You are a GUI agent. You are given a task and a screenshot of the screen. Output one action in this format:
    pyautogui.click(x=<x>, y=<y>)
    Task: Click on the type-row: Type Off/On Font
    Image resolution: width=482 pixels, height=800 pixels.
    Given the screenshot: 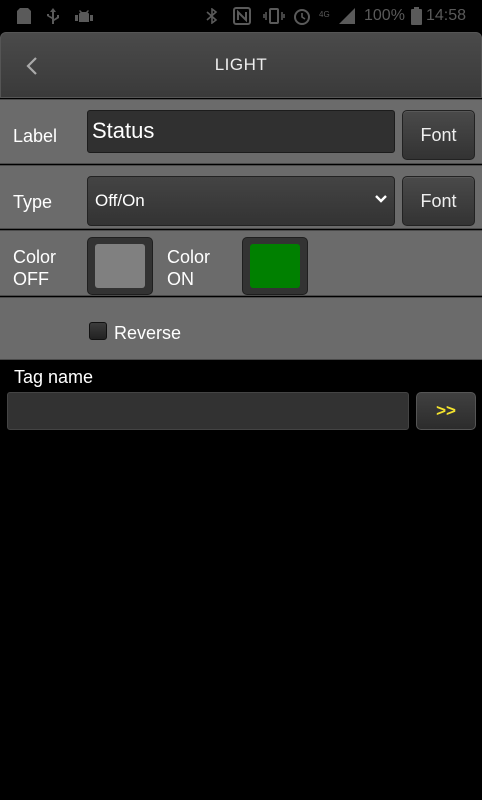 What is the action you would take?
    pyautogui.click(x=241, y=197)
    